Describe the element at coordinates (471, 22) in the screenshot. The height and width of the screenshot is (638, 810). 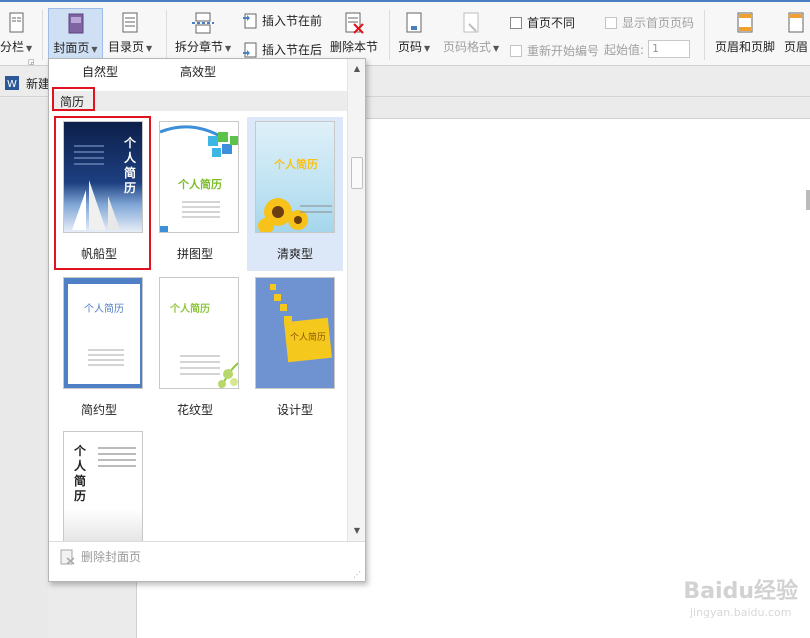
I see `page-number-format-icon` at that location.